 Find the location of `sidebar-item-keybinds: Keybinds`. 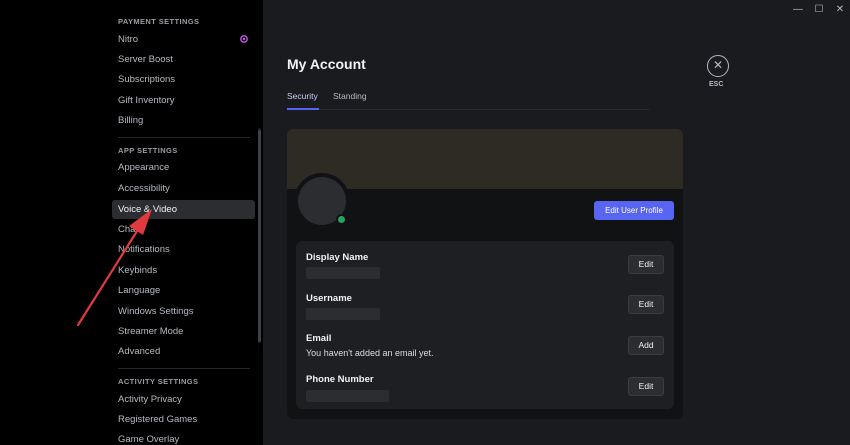

sidebar-item-keybinds: Keybinds is located at coordinates (183, 270).